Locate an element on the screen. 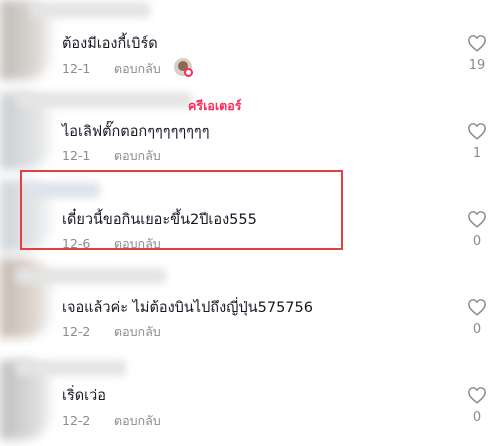  like-control: 19 is located at coordinates (477, 53).